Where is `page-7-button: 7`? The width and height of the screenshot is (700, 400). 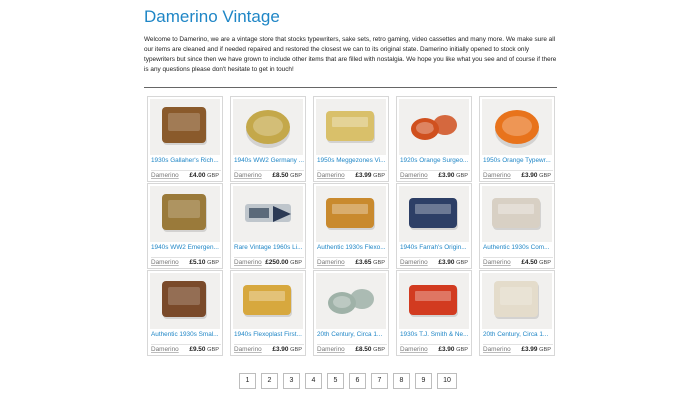
page-7-button: 7 is located at coordinates (379, 381).